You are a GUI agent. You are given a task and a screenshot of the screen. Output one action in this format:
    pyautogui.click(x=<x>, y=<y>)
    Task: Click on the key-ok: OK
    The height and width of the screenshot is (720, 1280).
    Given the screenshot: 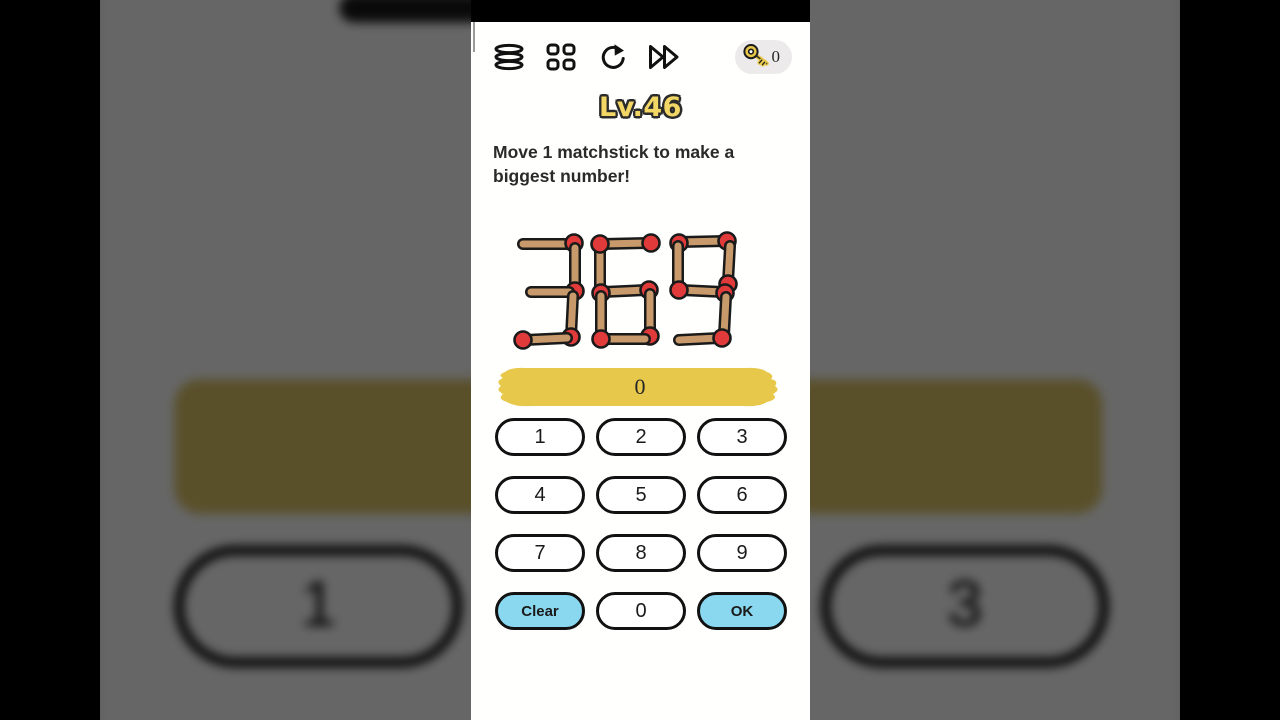 What is the action you would take?
    pyautogui.click(x=742, y=611)
    